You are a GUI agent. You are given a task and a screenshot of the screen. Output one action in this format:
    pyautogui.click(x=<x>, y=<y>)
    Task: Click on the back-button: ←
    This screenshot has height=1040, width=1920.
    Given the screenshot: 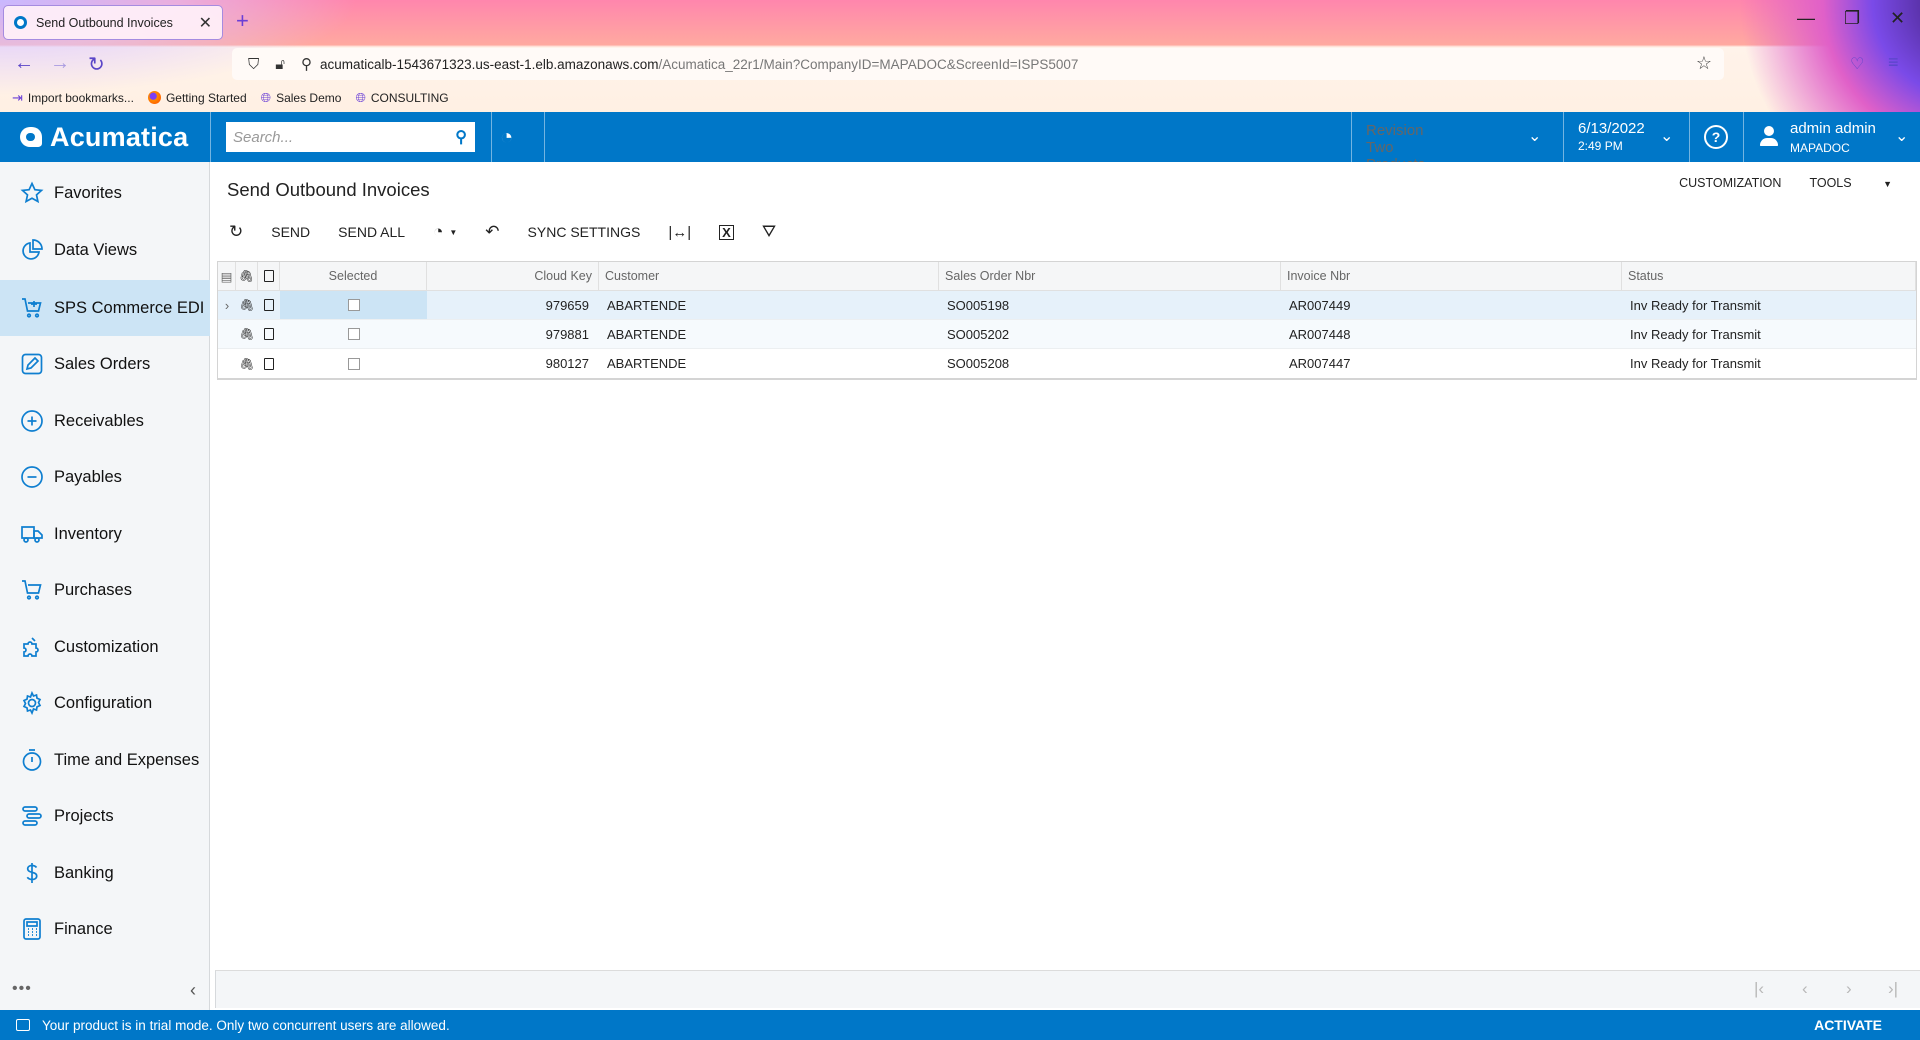 What is the action you would take?
    pyautogui.click(x=24, y=63)
    